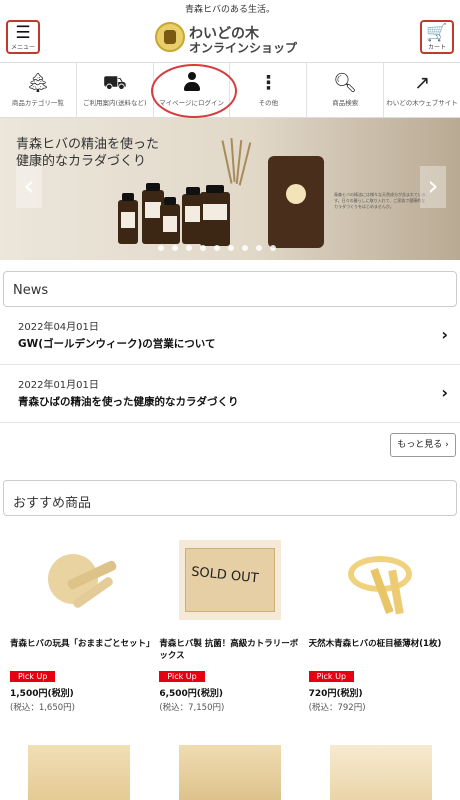  Describe the element at coordinates (170, 37) in the screenshot. I see `logo-icon` at that location.